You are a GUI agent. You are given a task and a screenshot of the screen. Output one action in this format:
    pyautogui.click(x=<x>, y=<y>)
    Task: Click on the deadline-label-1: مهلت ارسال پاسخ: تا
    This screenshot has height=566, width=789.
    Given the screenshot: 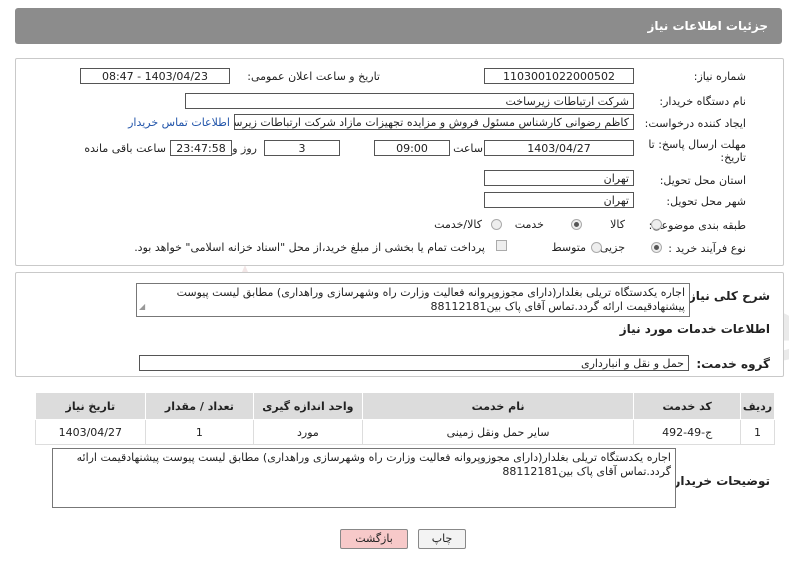 What is the action you would take?
    pyautogui.click(x=697, y=144)
    